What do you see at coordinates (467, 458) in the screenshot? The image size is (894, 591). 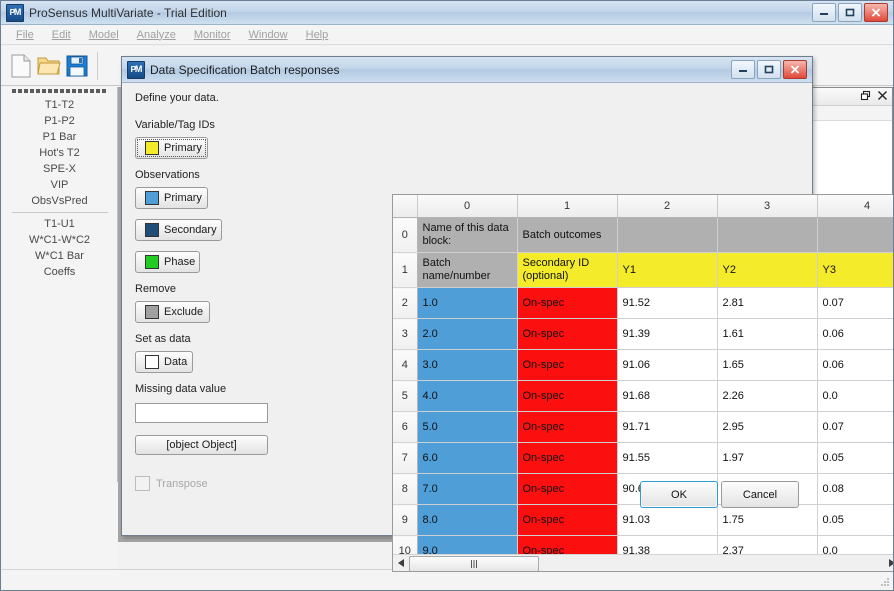 I see `grid-cell-r7-c0: 6.0` at bounding box center [467, 458].